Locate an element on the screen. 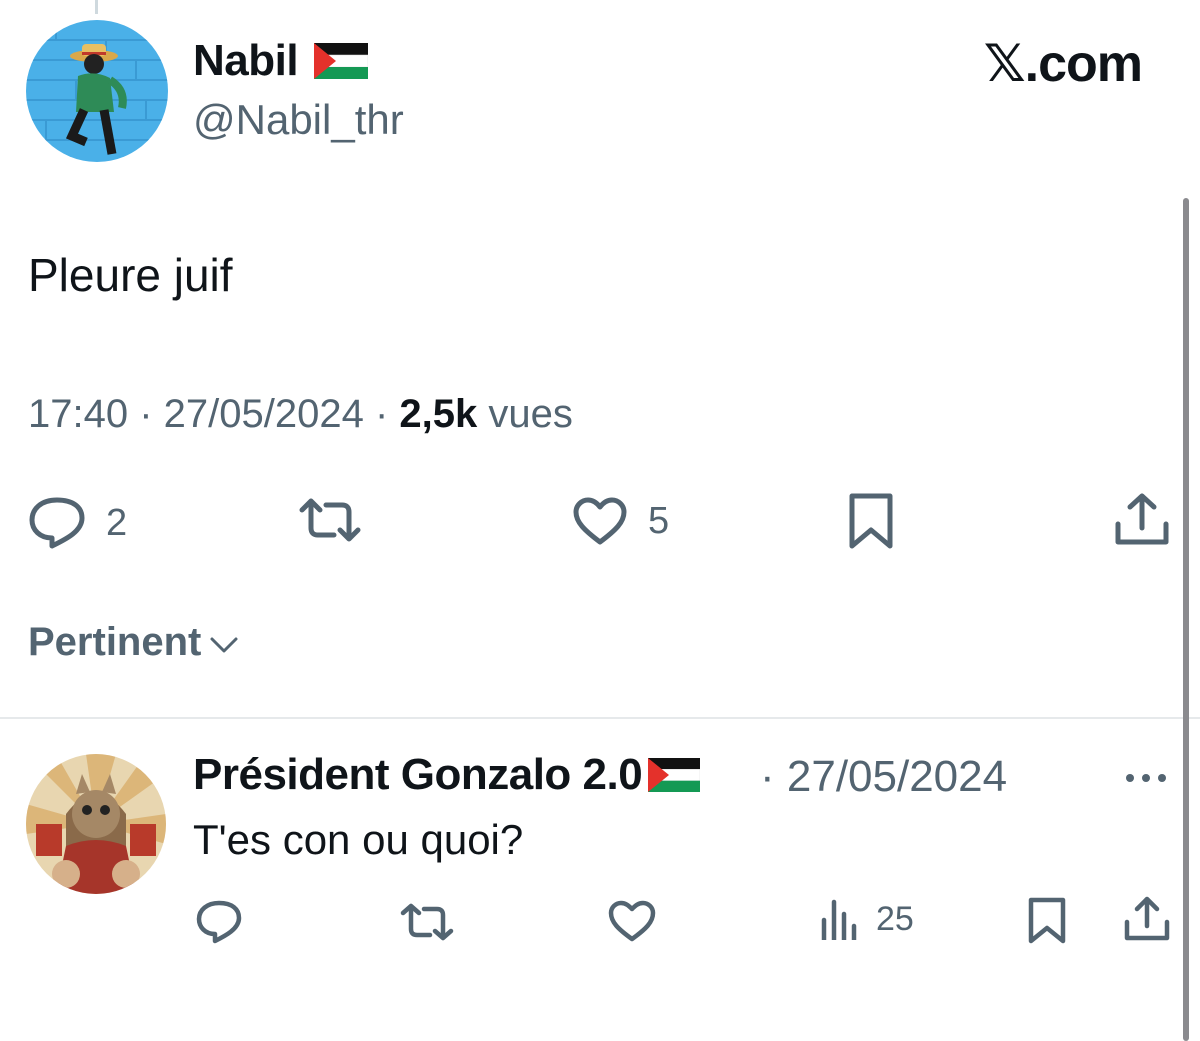 This screenshot has width=1200, height=1041. views-count: 2,5k is located at coordinates (438, 414).